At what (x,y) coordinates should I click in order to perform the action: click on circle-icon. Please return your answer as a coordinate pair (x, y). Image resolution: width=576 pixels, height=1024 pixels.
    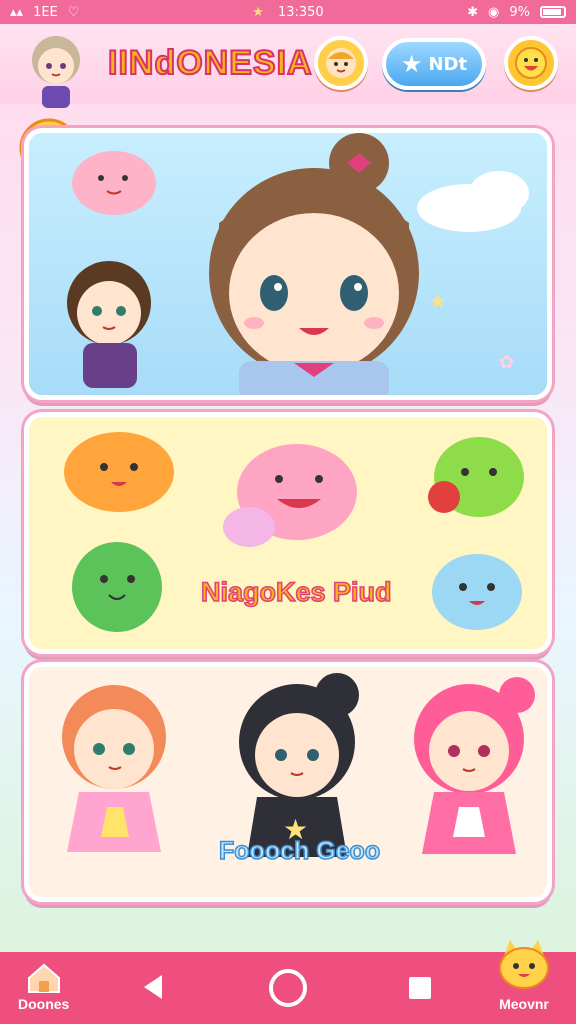
    Looking at the image, I should click on (288, 988).